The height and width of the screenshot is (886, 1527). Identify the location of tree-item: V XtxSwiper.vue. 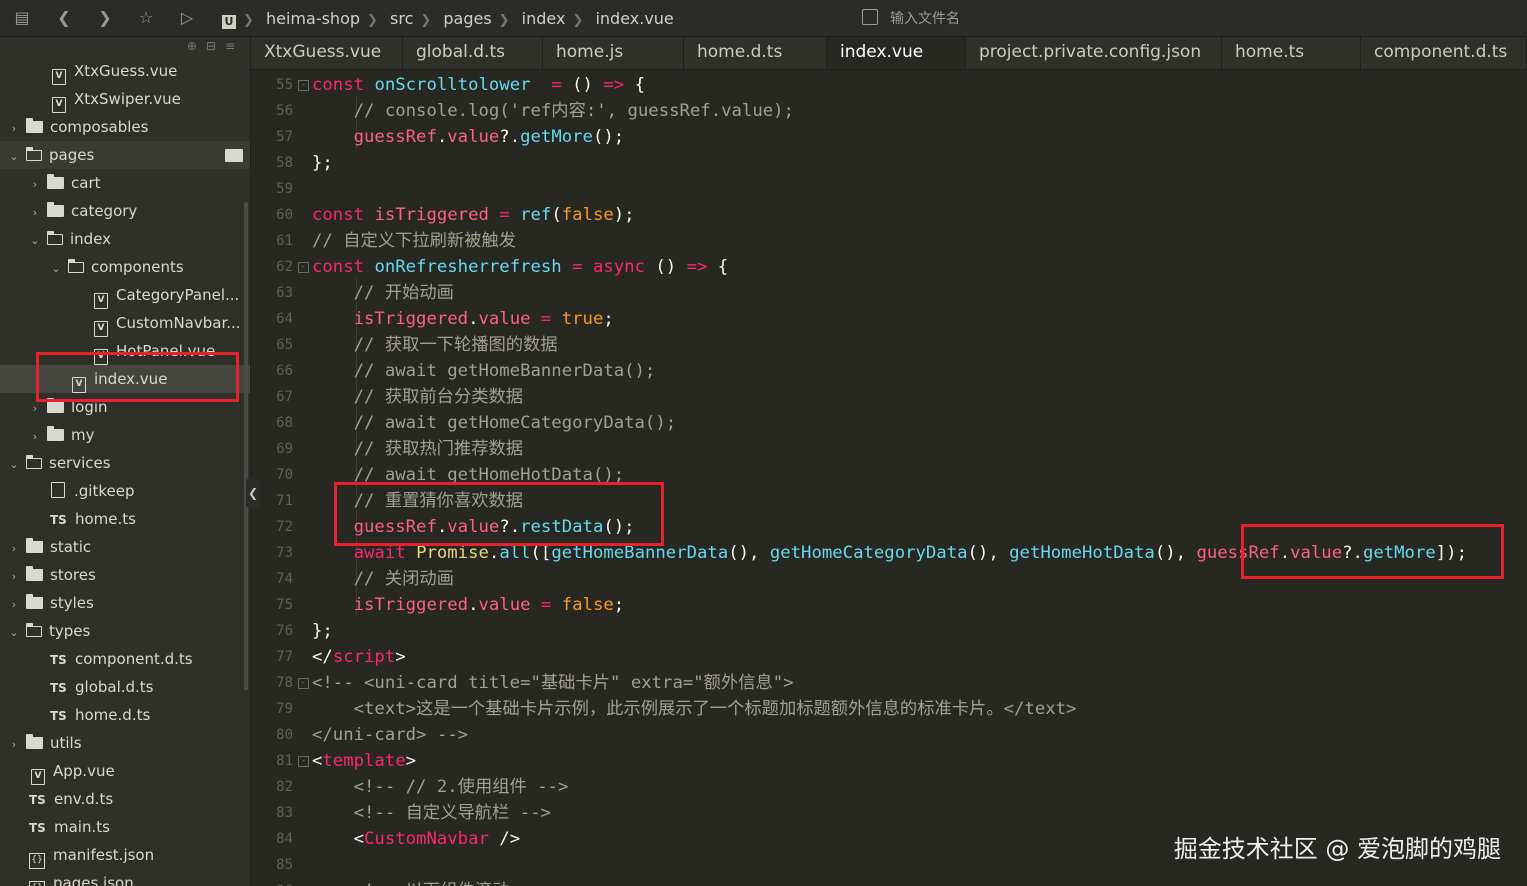
(125, 99).